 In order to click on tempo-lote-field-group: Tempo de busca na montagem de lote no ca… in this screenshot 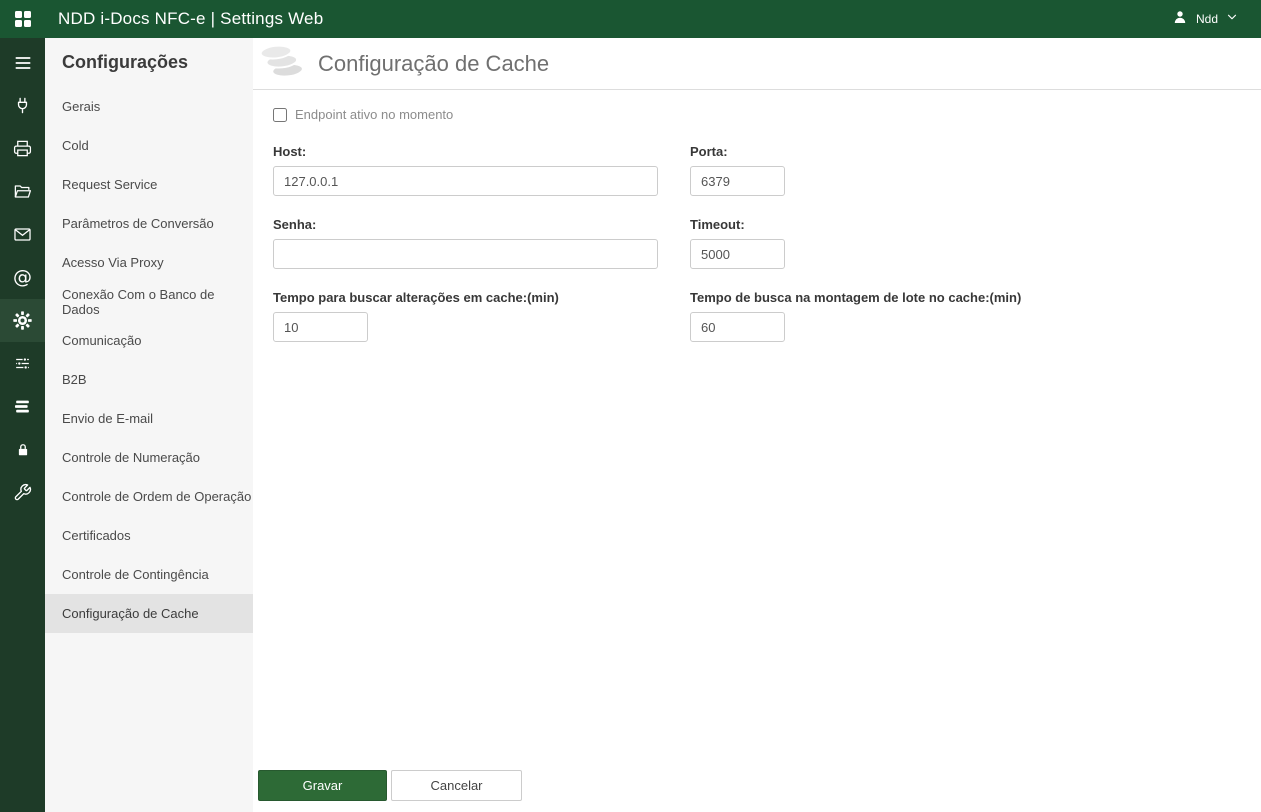, I will do `click(855, 316)`.